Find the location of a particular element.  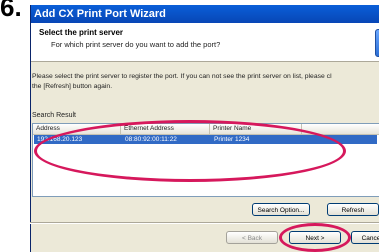

cell-printer-name: Printer 1234 is located at coordinates (232, 139).